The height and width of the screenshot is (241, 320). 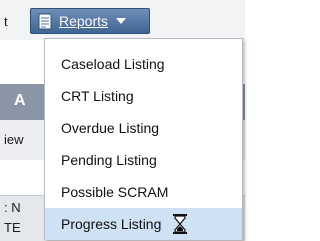 I want to click on field-fragment-text: : N, so click(x=12, y=207).